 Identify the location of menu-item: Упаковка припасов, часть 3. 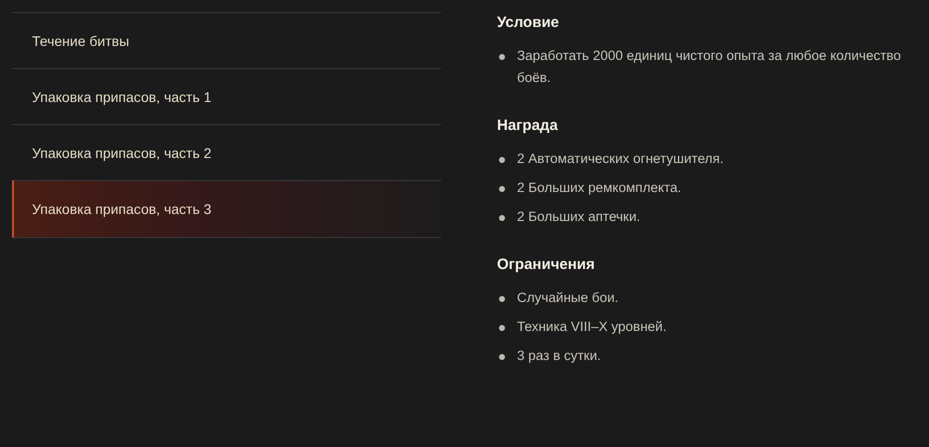
(226, 209).